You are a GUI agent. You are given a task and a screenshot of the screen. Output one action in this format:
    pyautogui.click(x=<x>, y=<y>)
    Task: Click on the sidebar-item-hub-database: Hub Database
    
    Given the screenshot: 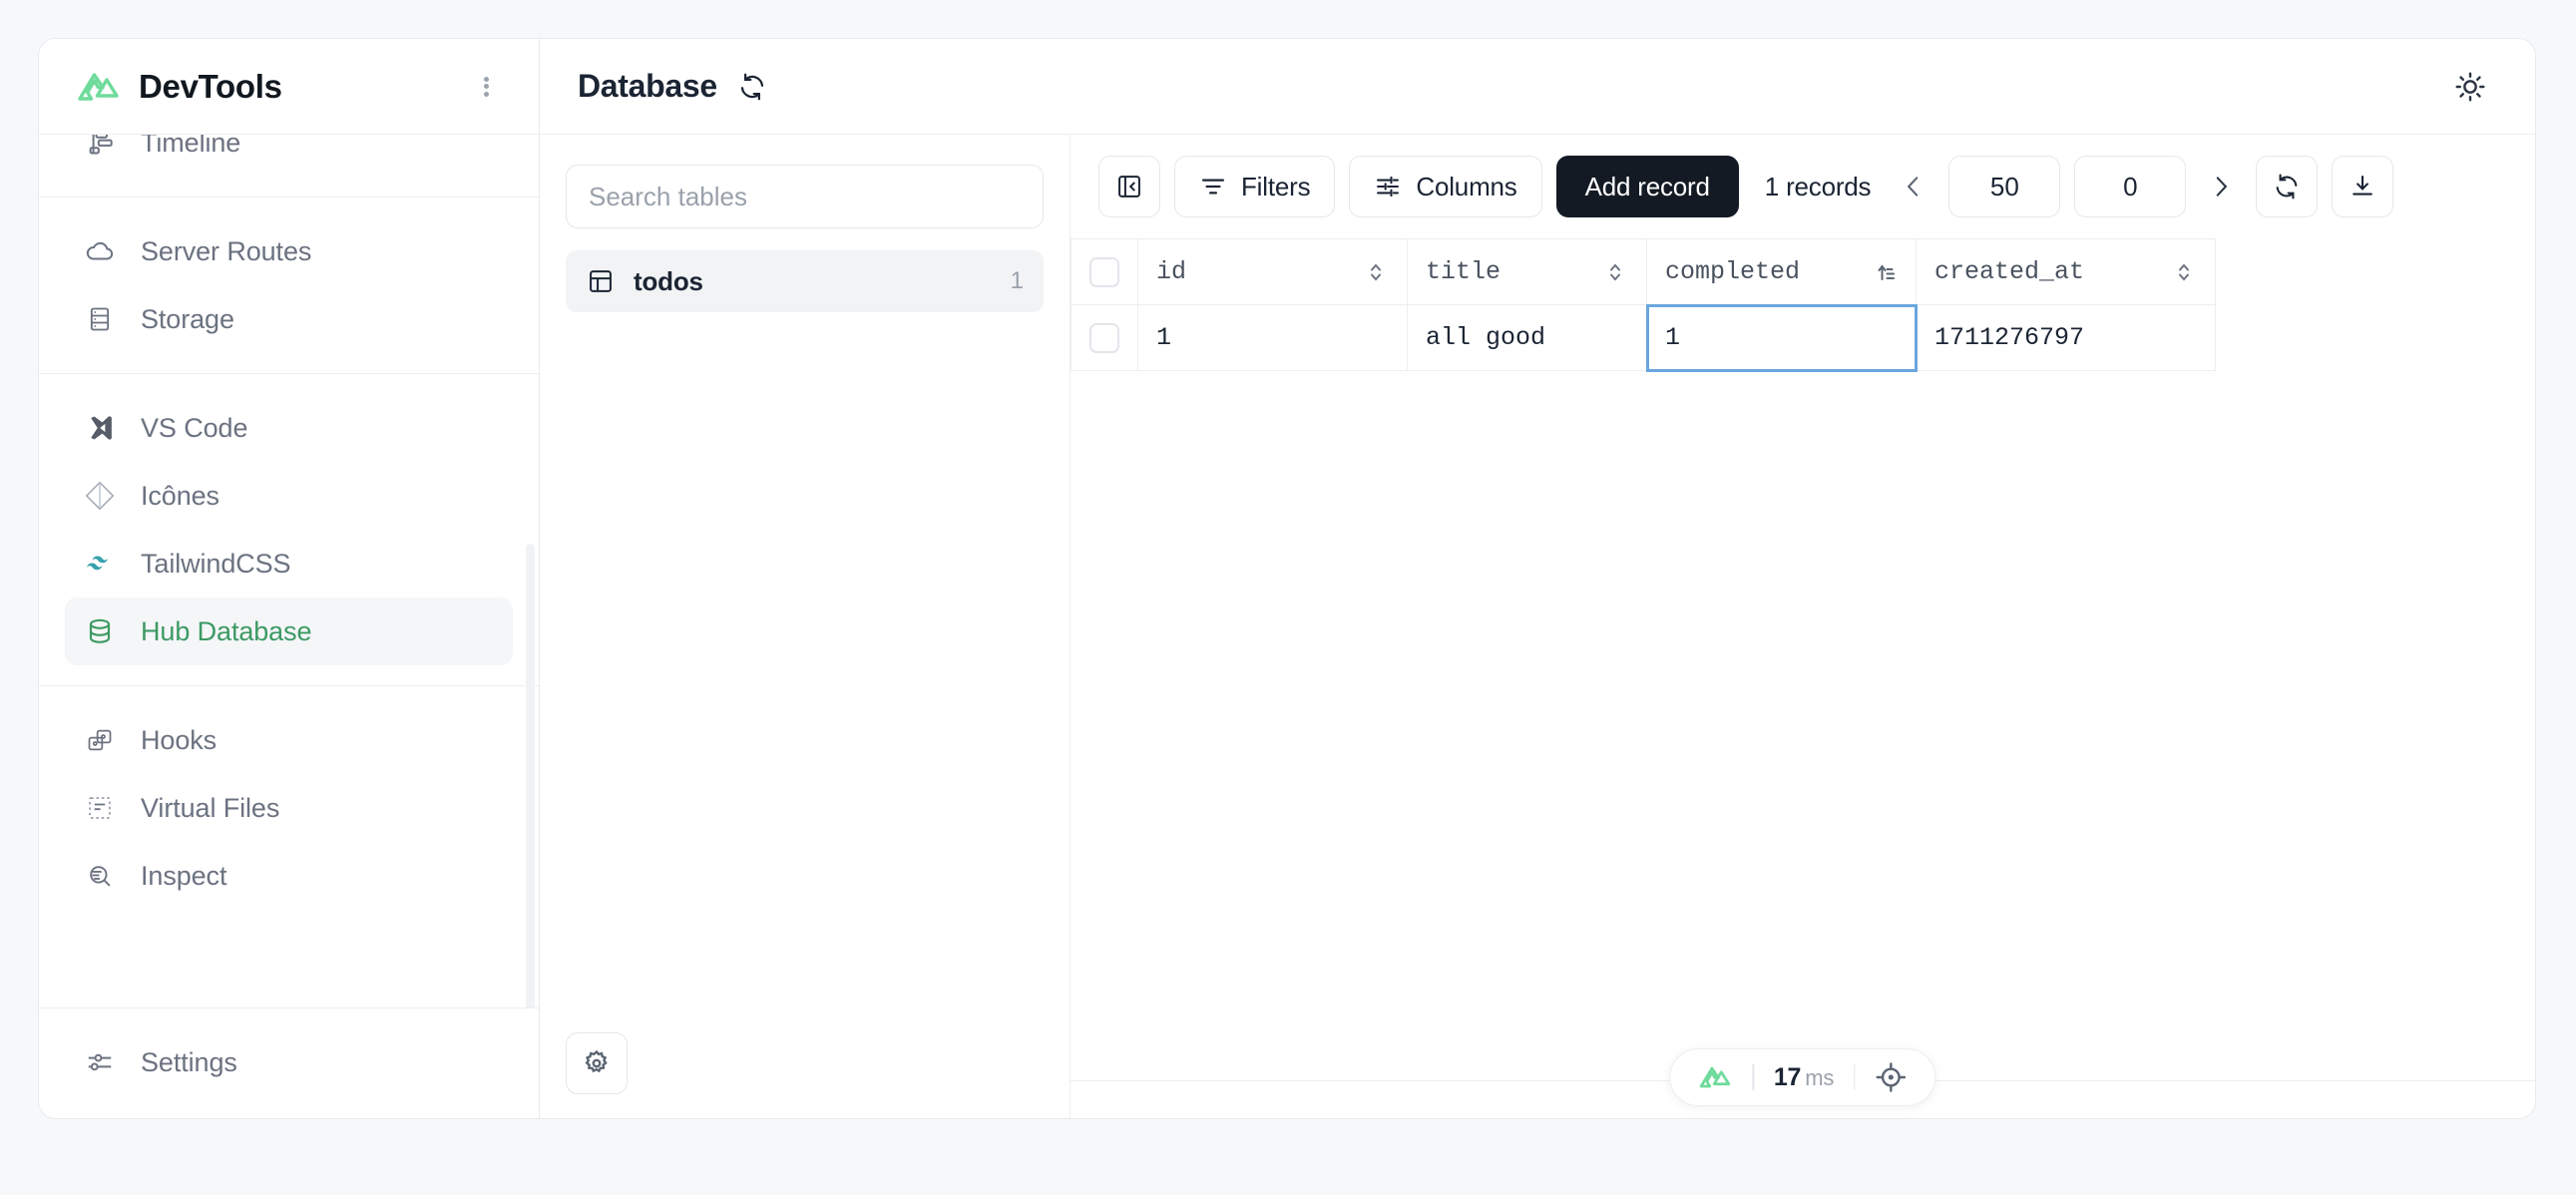 What is the action you would take?
    pyautogui.click(x=289, y=631)
    